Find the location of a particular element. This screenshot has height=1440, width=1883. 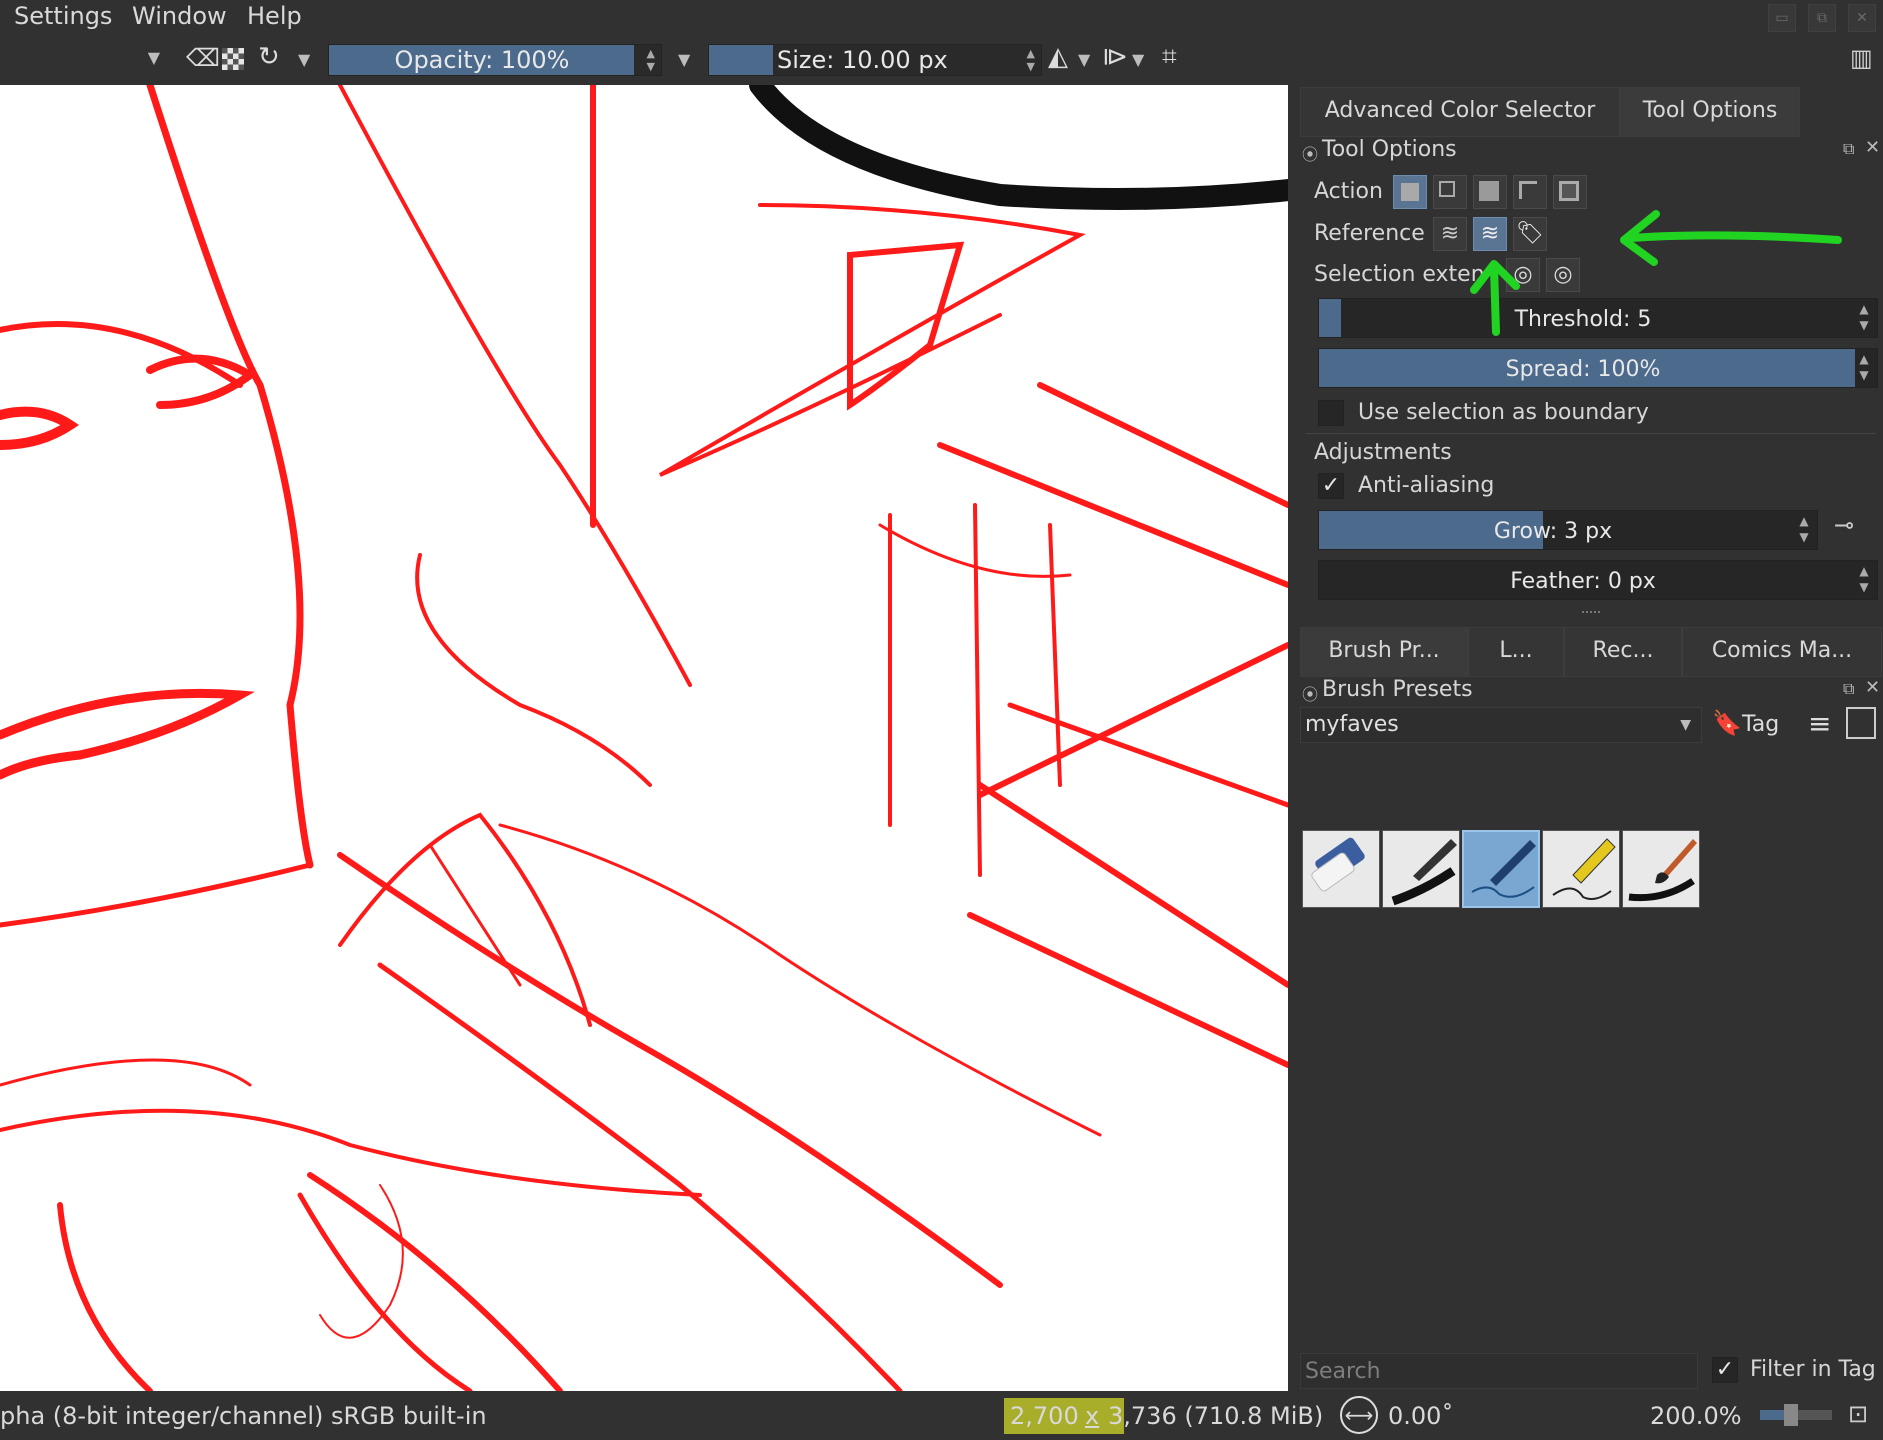

tab-tool-options: Tool Options is located at coordinates (1710, 112).